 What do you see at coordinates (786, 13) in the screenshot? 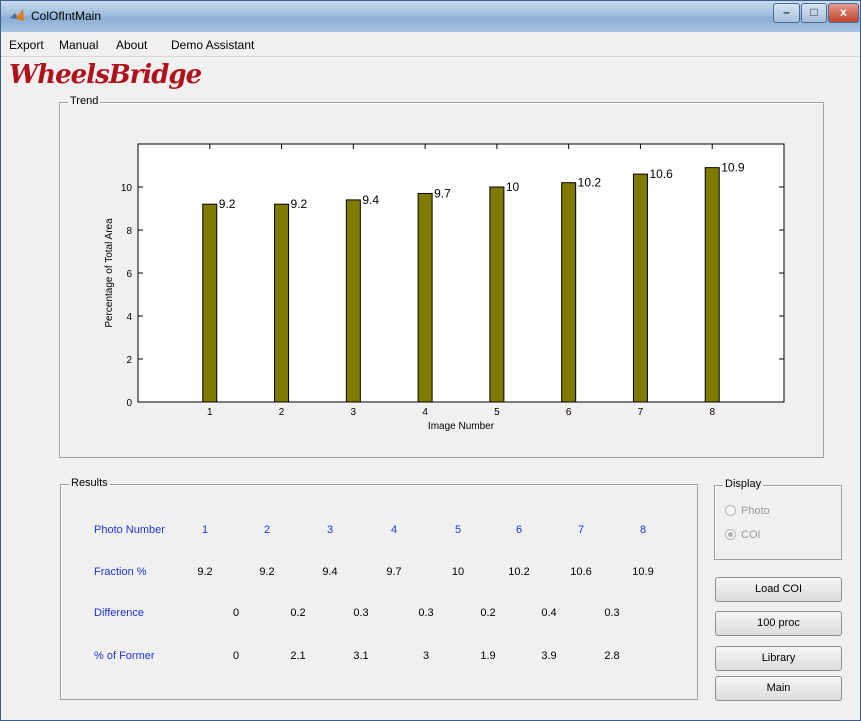
I see `minimize-button: –` at bounding box center [786, 13].